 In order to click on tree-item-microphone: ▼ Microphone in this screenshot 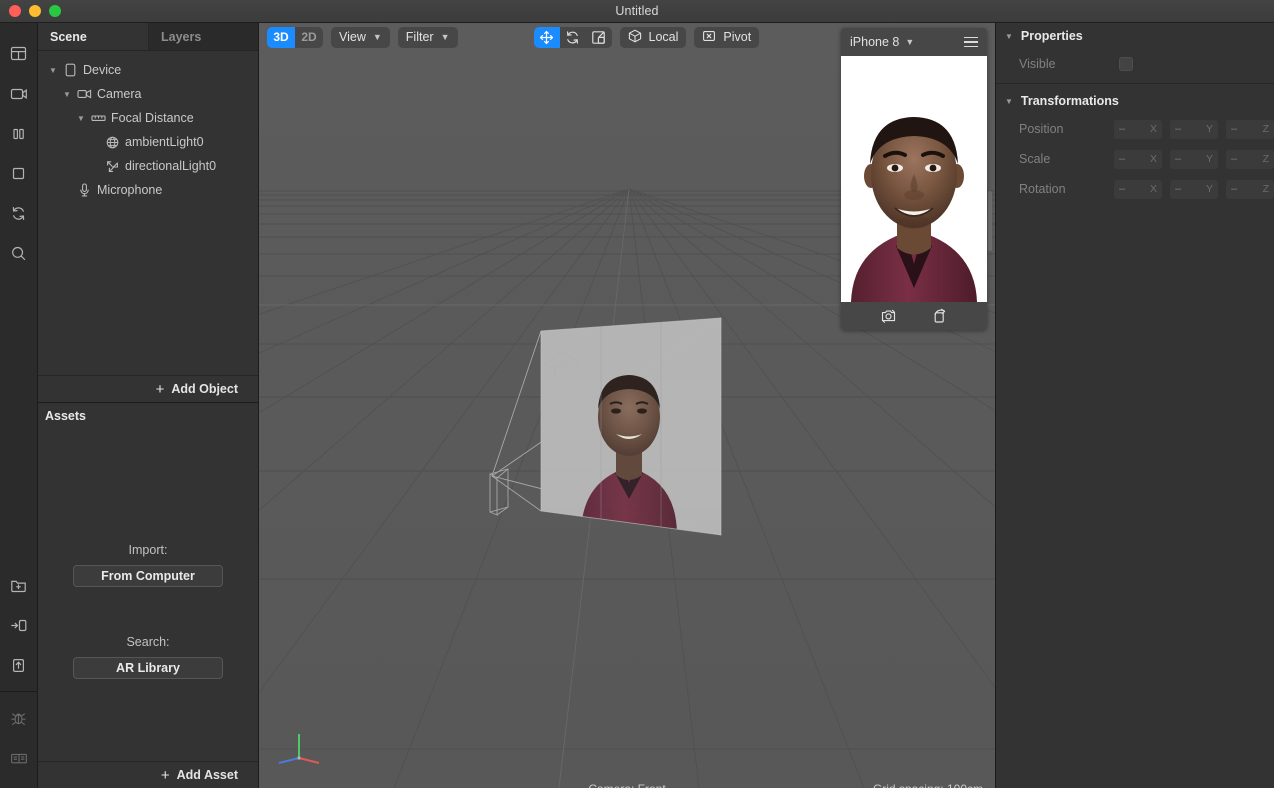, I will do `click(148, 190)`.